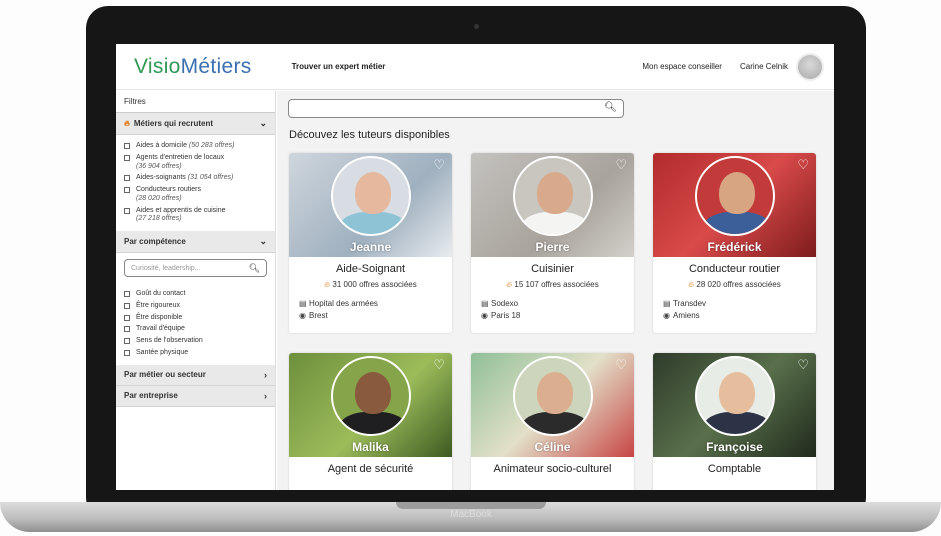  I want to click on checkbox-item: Être disponible, so click(195, 318).